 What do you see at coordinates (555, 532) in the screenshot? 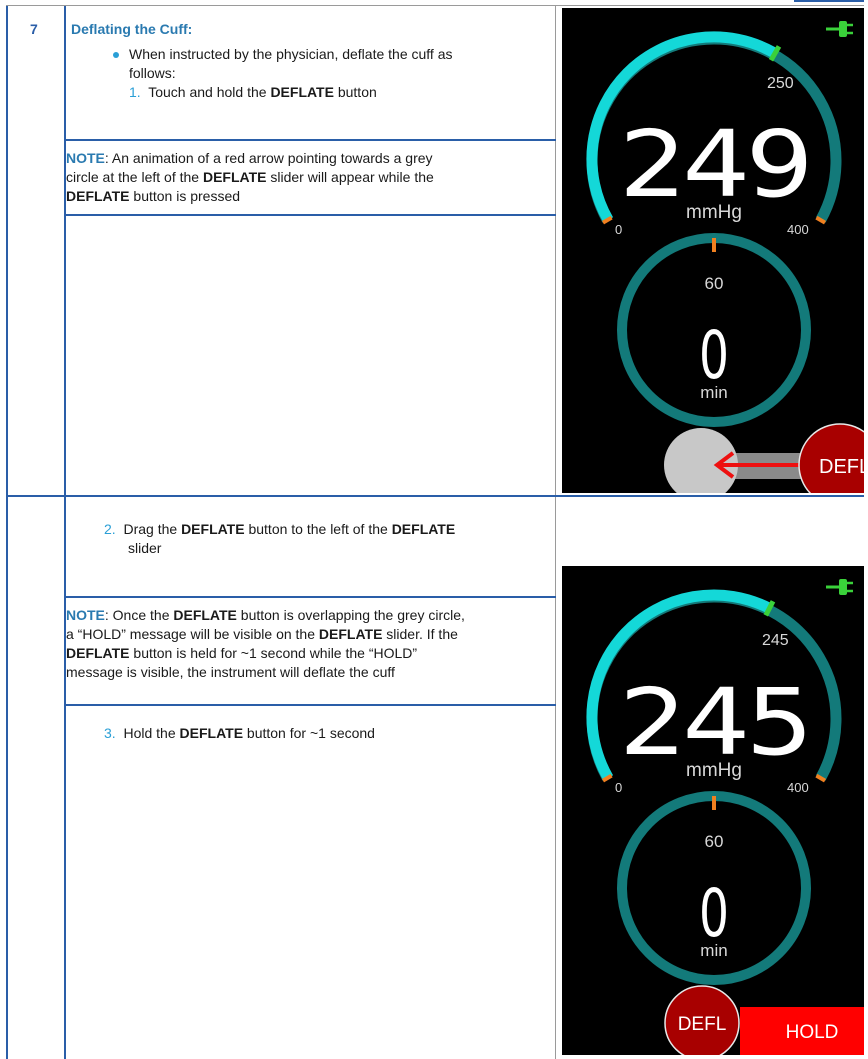
I see `column-divider-image` at bounding box center [555, 532].